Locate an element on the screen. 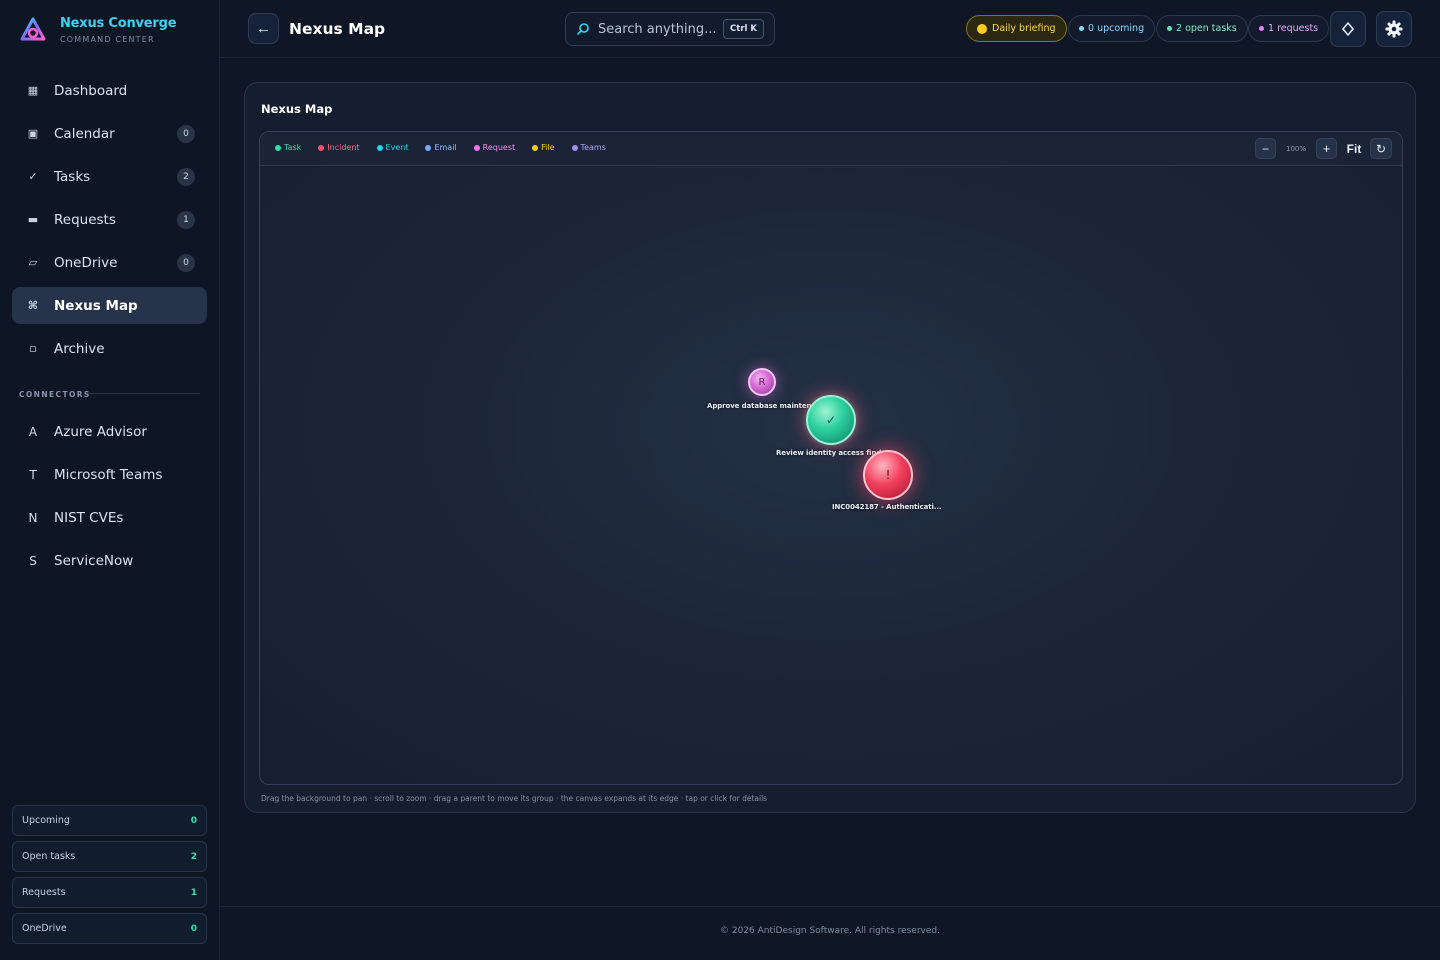 The width and height of the screenshot is (1440, 960). summary-card-upcoming: Upcoming 0 is located at coordinates (109, 820).